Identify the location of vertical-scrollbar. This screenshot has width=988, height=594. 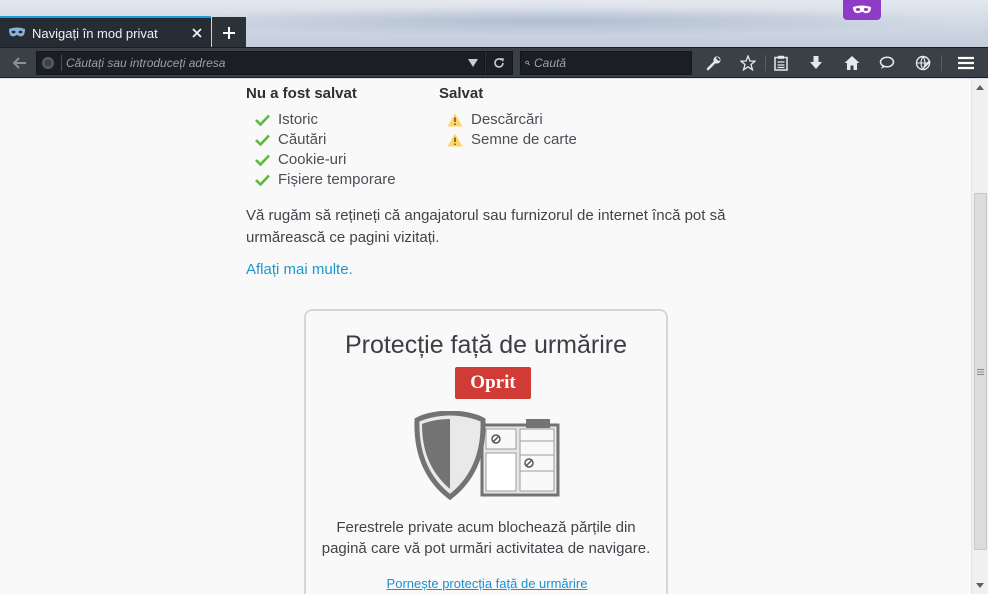
(979, 336).